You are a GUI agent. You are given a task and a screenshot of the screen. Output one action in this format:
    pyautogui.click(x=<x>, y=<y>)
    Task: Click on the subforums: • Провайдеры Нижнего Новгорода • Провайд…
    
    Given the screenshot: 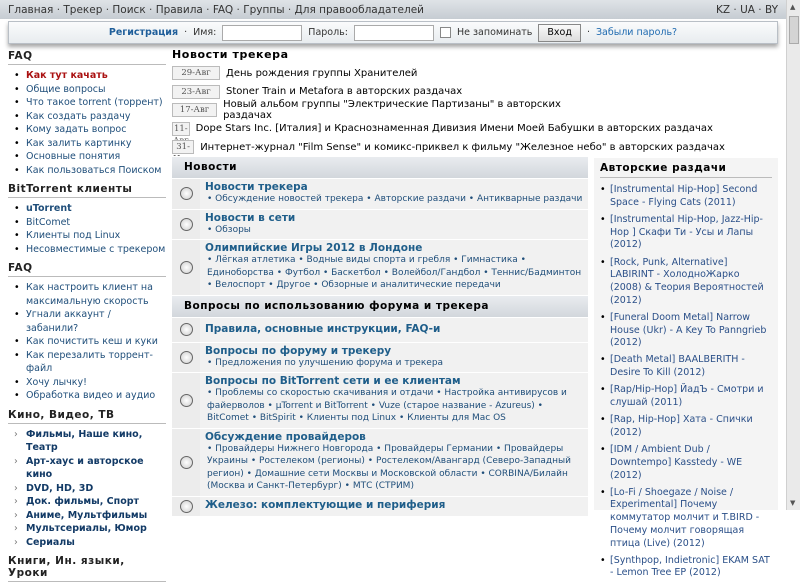 What is the action you would take?
    pyautogui.click(x=394, y=468)
    